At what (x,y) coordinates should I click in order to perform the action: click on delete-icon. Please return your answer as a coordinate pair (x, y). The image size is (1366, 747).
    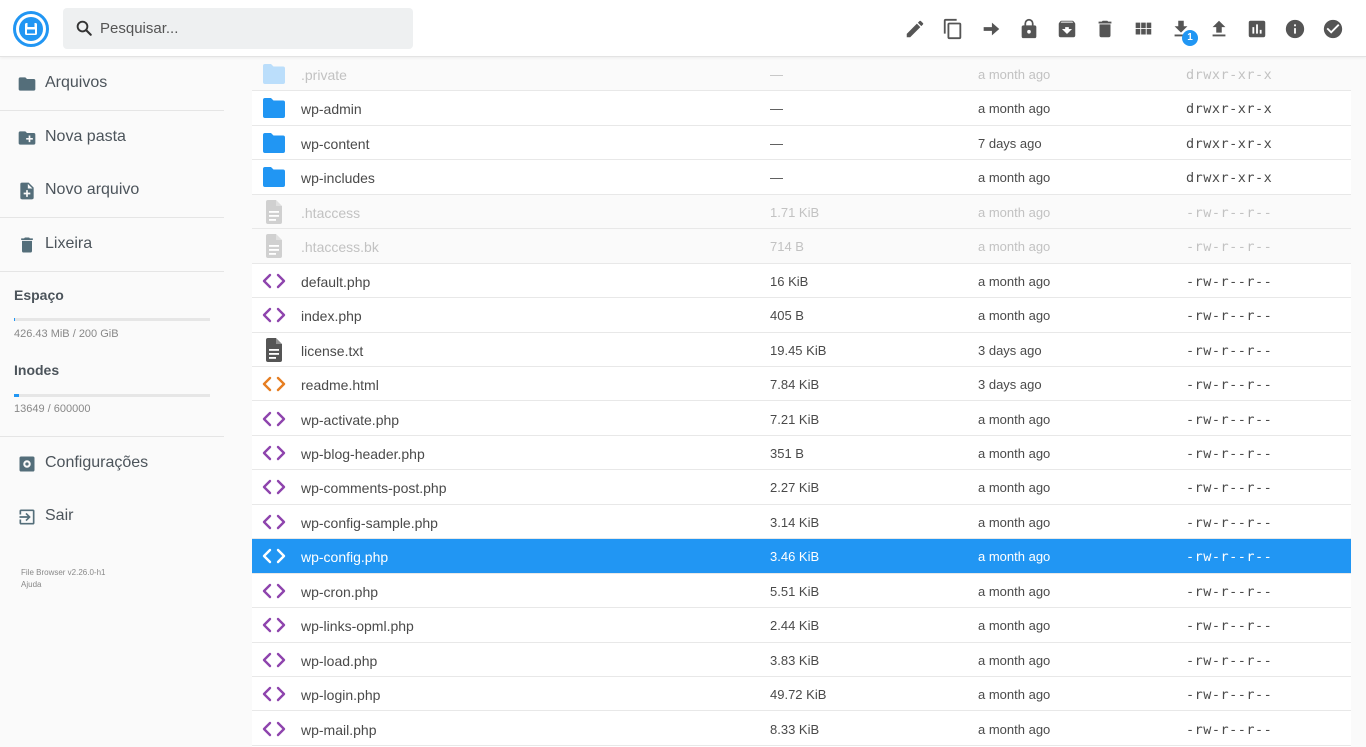
    Looking at the image, I should click on (1105, 29).